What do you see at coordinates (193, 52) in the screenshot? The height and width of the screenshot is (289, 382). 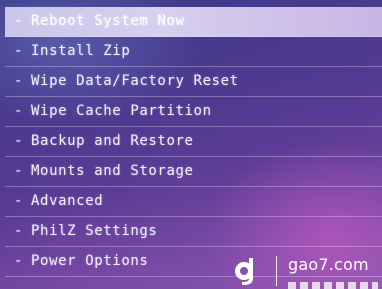 I see `menu-item-install-zip: - Install Zip` at bounding box center [193, 52].